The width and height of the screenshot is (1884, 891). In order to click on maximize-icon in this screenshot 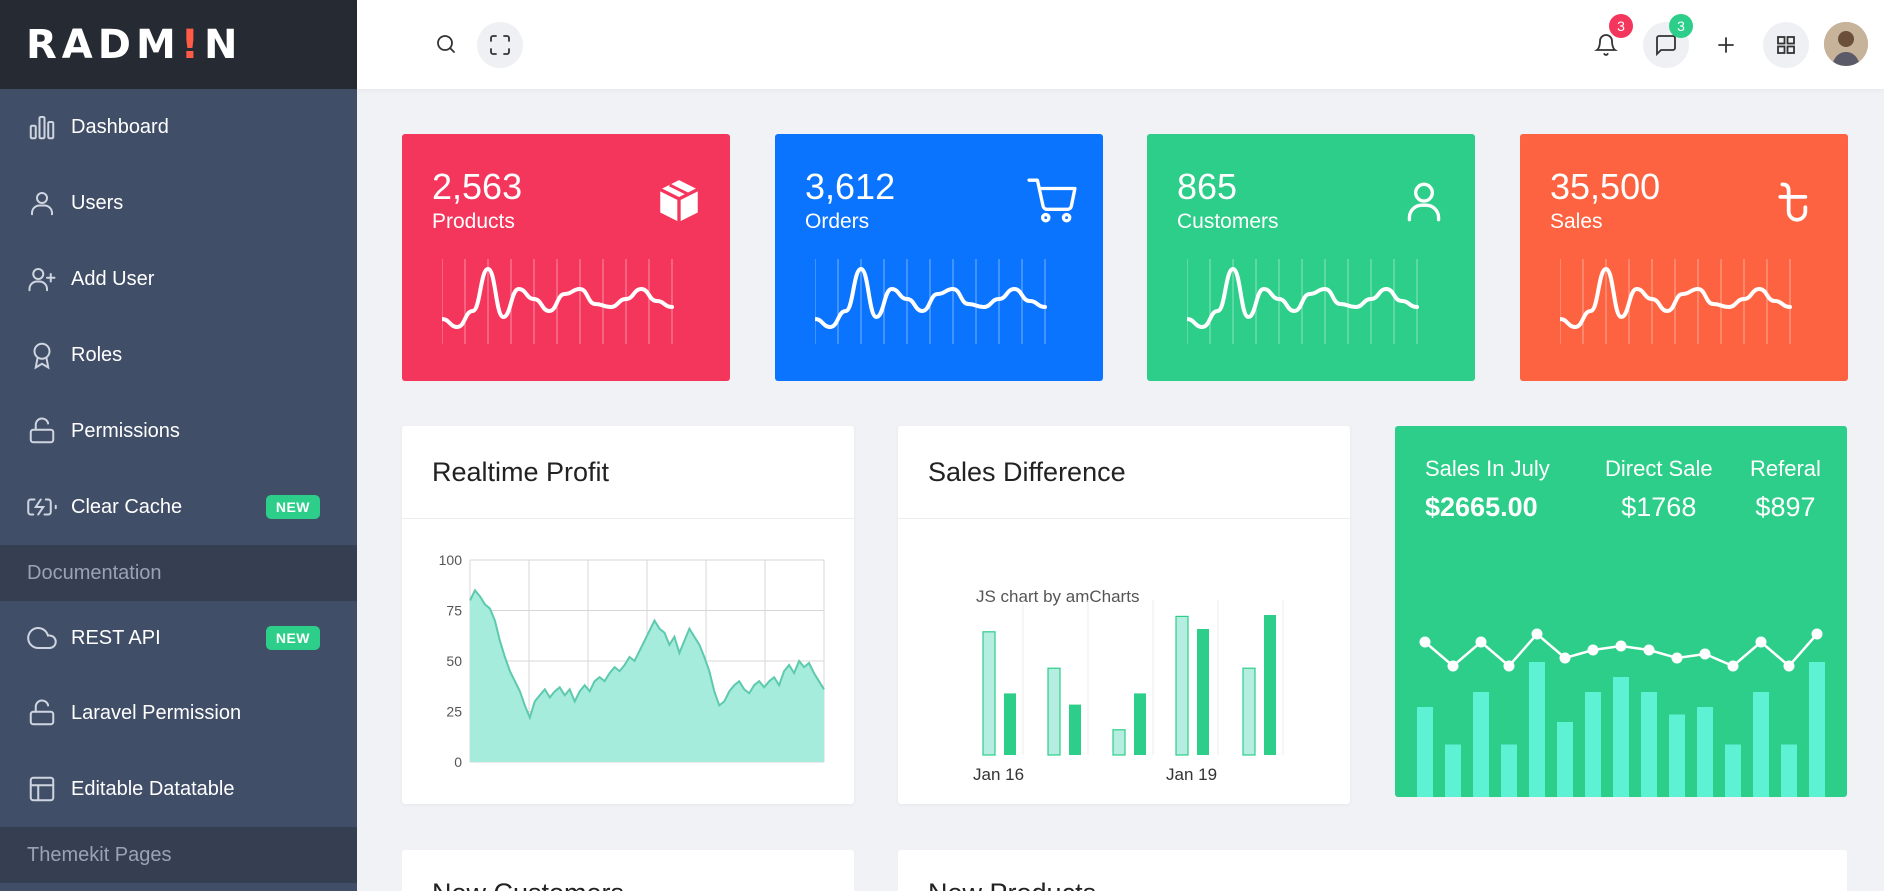, I will do `click(500, 45)`.